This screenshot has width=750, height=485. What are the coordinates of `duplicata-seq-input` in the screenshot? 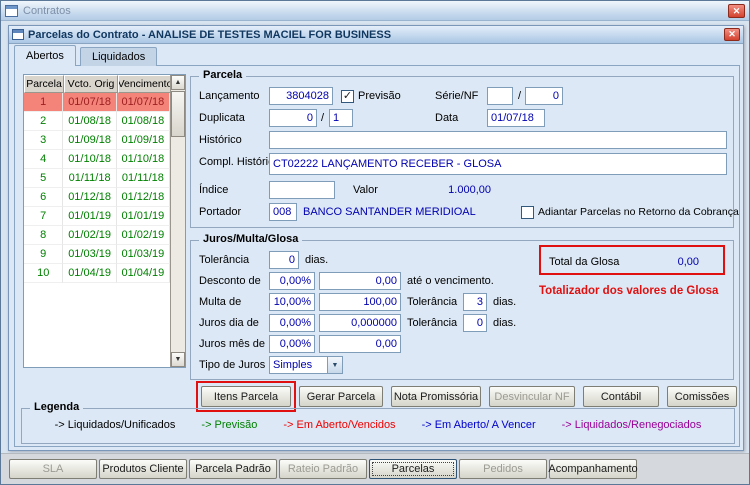 It's located at (341, 118).